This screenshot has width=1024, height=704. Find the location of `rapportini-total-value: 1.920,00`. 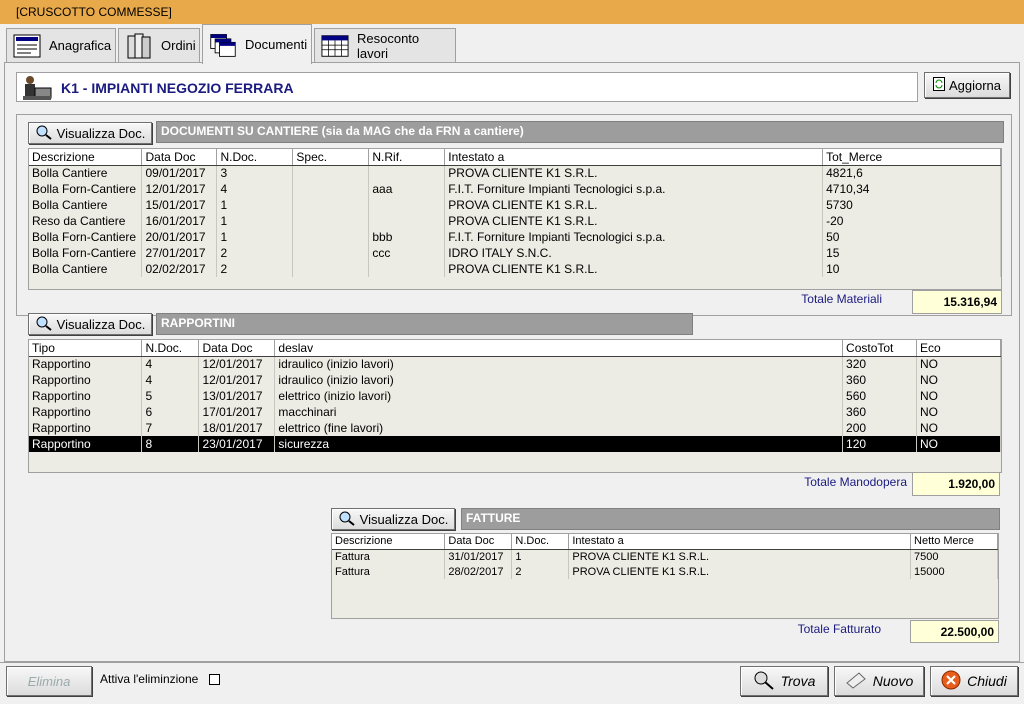

rapportini-total-value: 1.920,00 is located at coordinates (956, 484).